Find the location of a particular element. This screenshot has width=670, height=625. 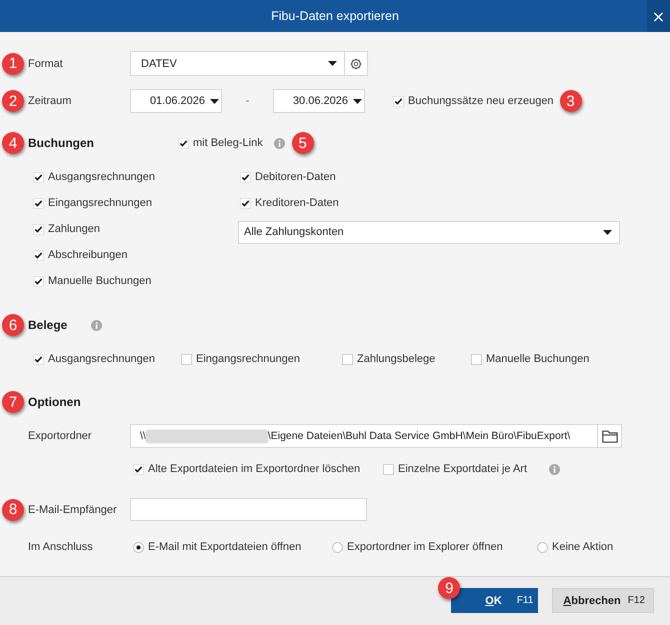

checkbox-label: Kreditoren-Daten is located at coordinates (297, 203).